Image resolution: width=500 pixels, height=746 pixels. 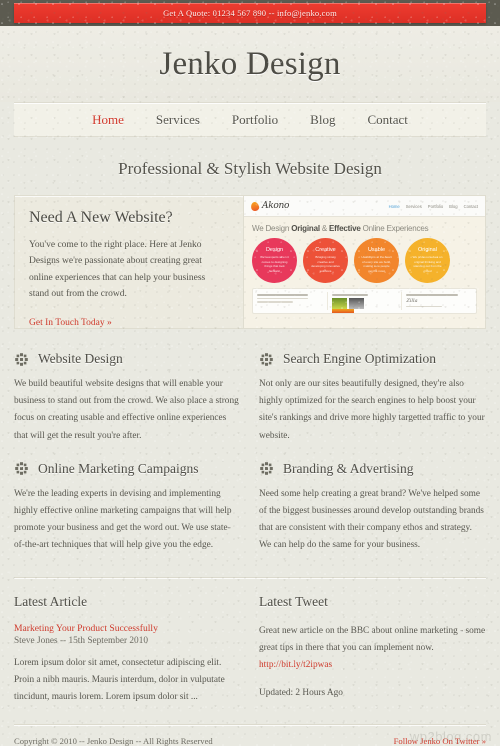 I want to click on service-header: Website Design, so click(x=127, y=359).